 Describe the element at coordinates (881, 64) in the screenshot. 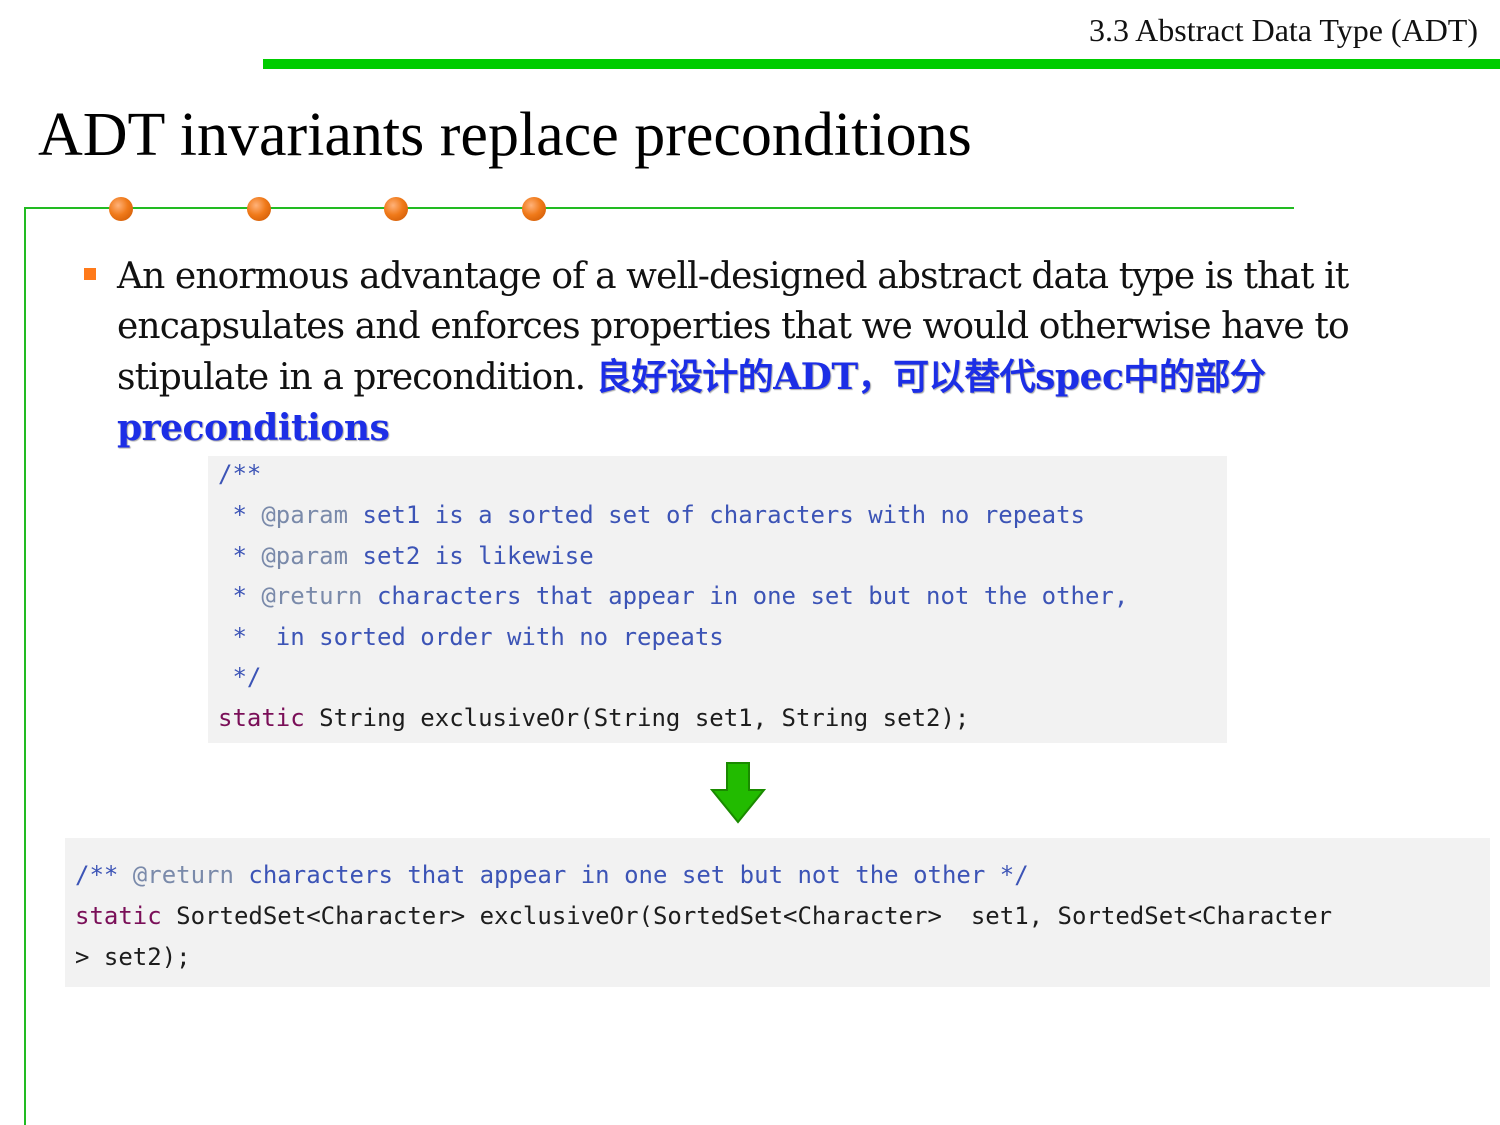

I see `header-accent-rule` at that location.